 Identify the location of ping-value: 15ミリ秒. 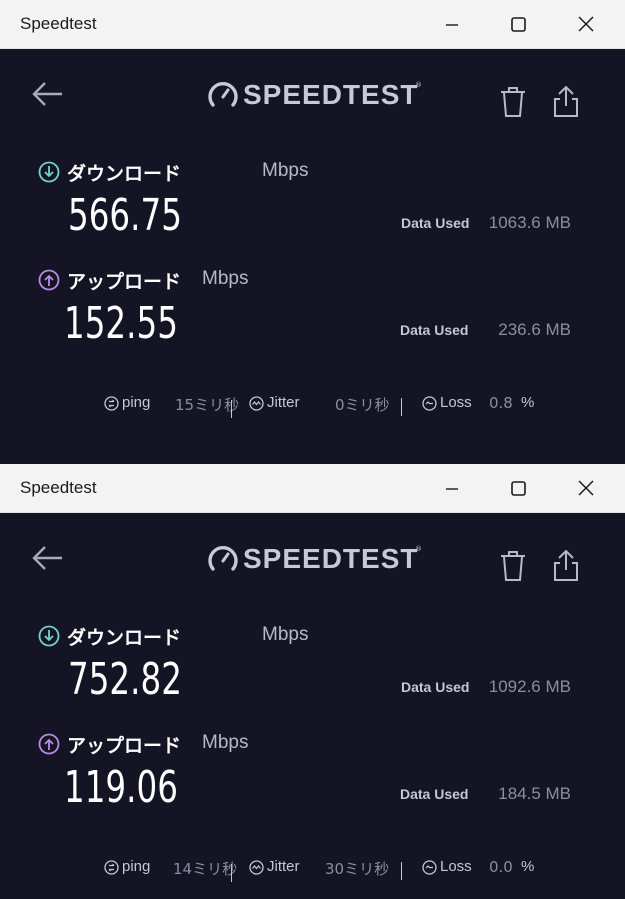
(207, 405).